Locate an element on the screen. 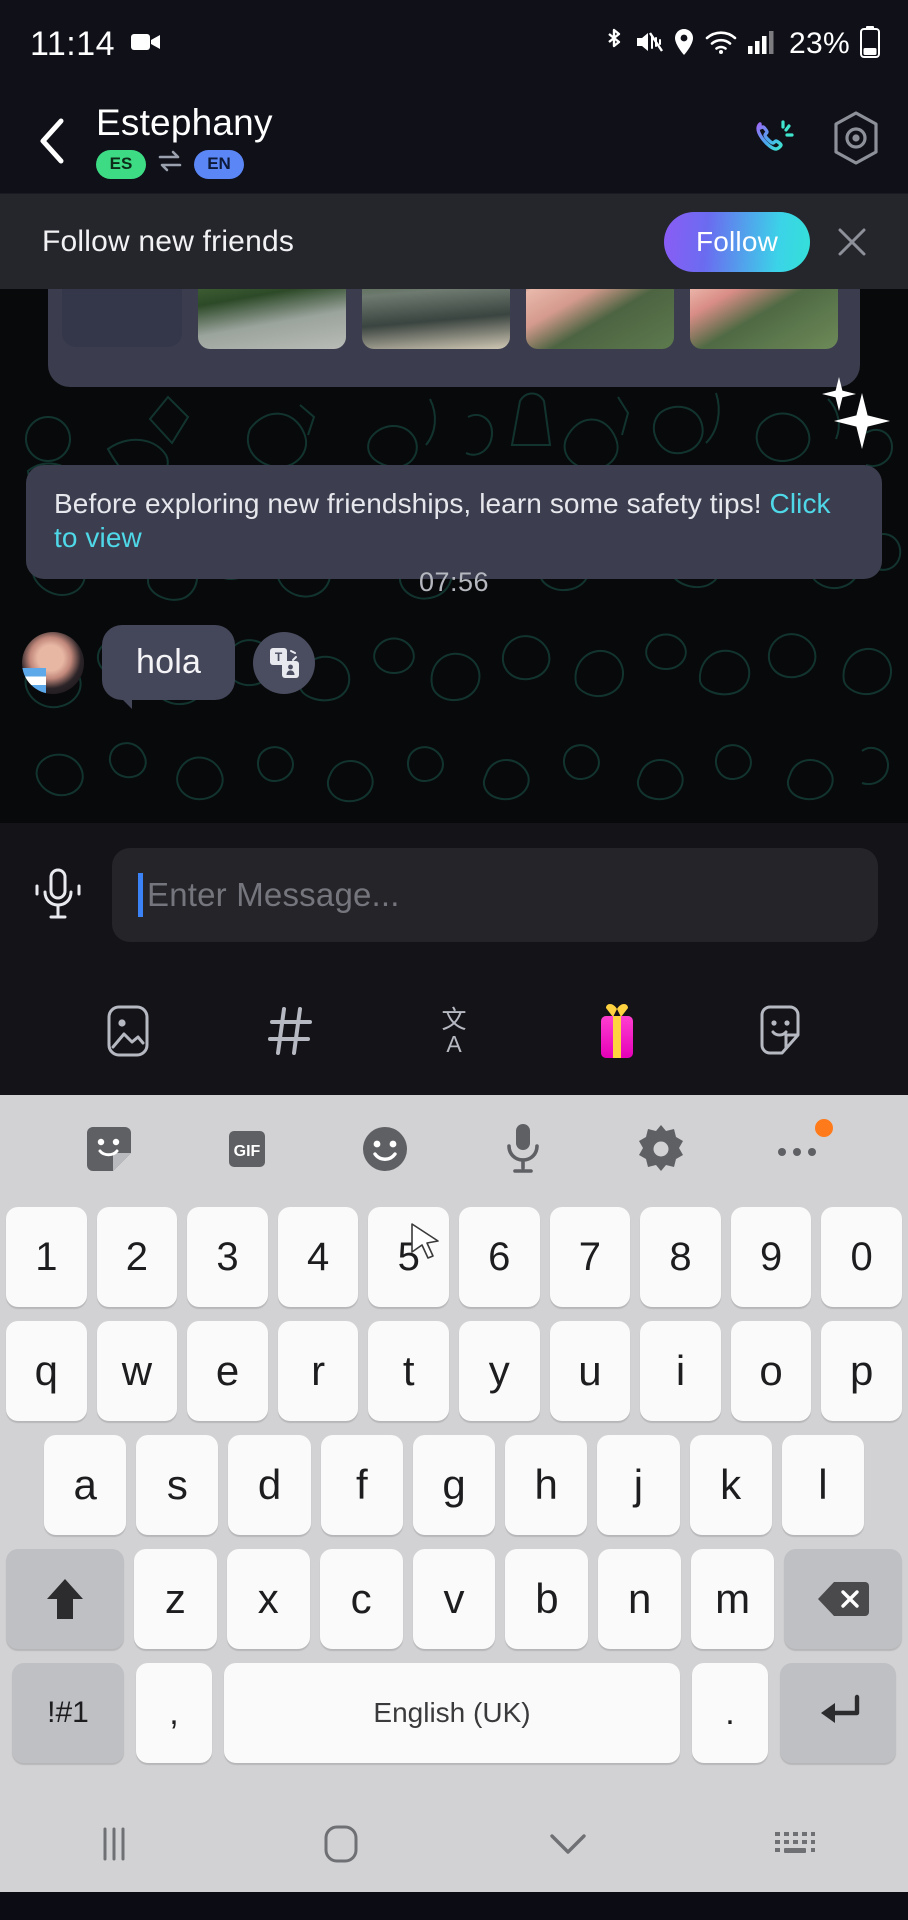 This screenshot has width=908, height=1920. key-9: 9 is located at coordinates (771, 1257).